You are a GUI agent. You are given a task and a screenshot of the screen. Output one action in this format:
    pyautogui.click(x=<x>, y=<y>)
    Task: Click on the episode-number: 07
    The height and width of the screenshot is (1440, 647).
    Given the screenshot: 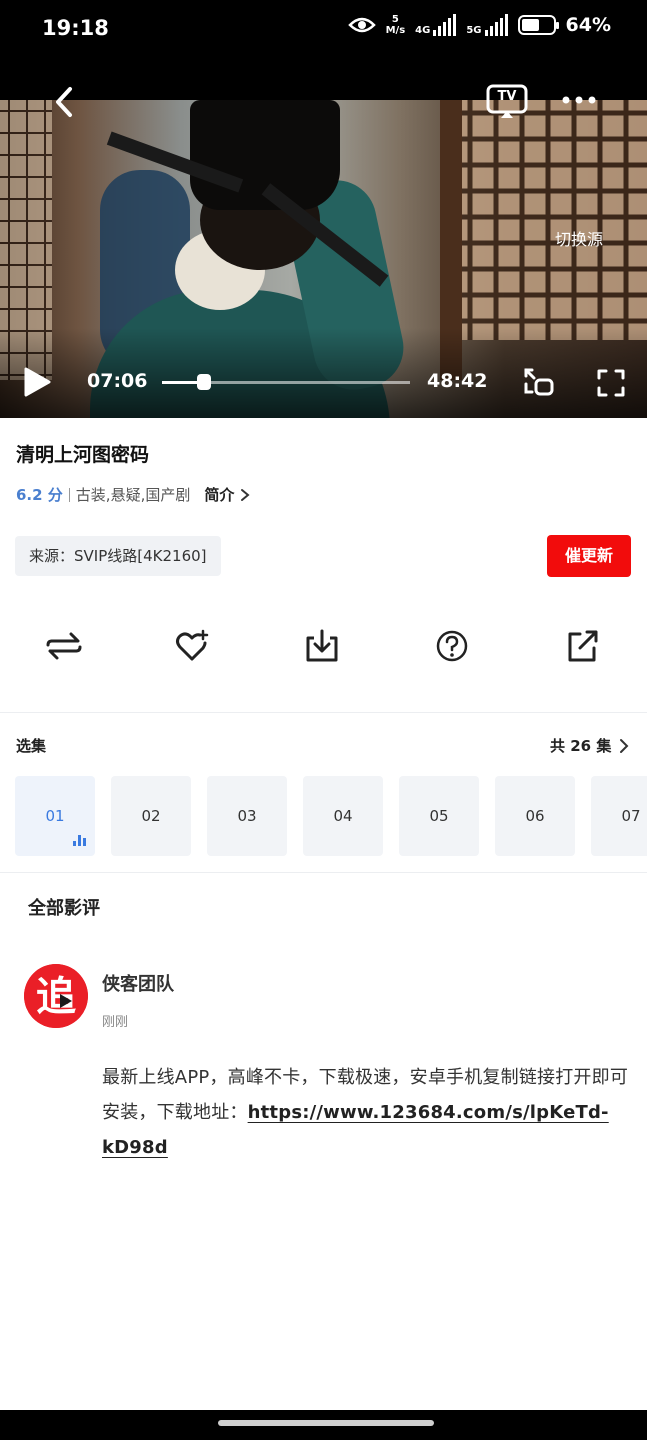 What is the action you would take?
    pyautogui.click(x=631, y=816)
    